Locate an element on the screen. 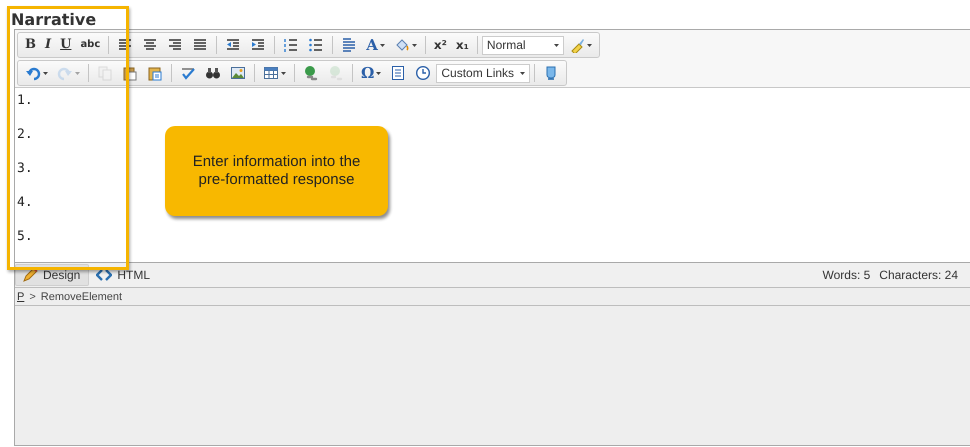 The image size is (970, 447). subscript-button: x₁ is located at coordinates (462, 45).